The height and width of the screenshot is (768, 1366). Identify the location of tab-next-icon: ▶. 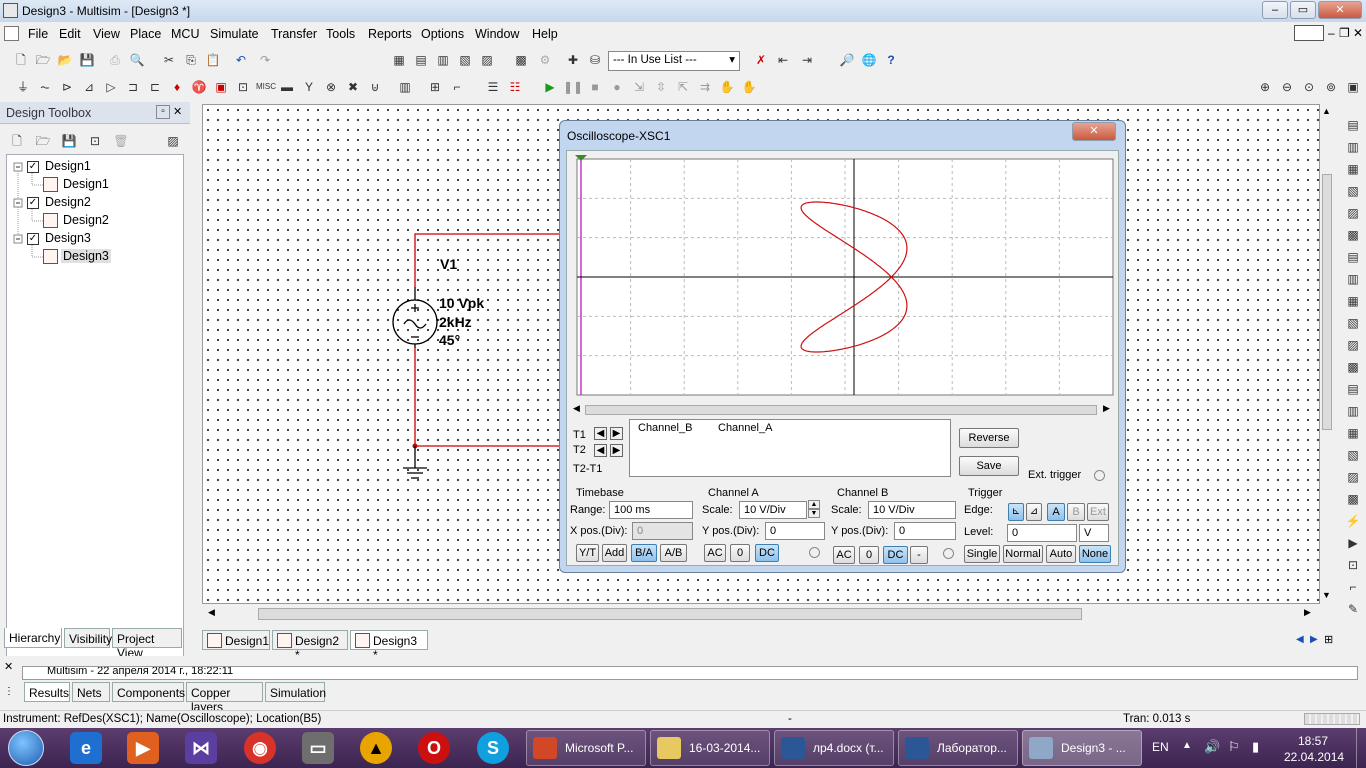
(1314, 639).